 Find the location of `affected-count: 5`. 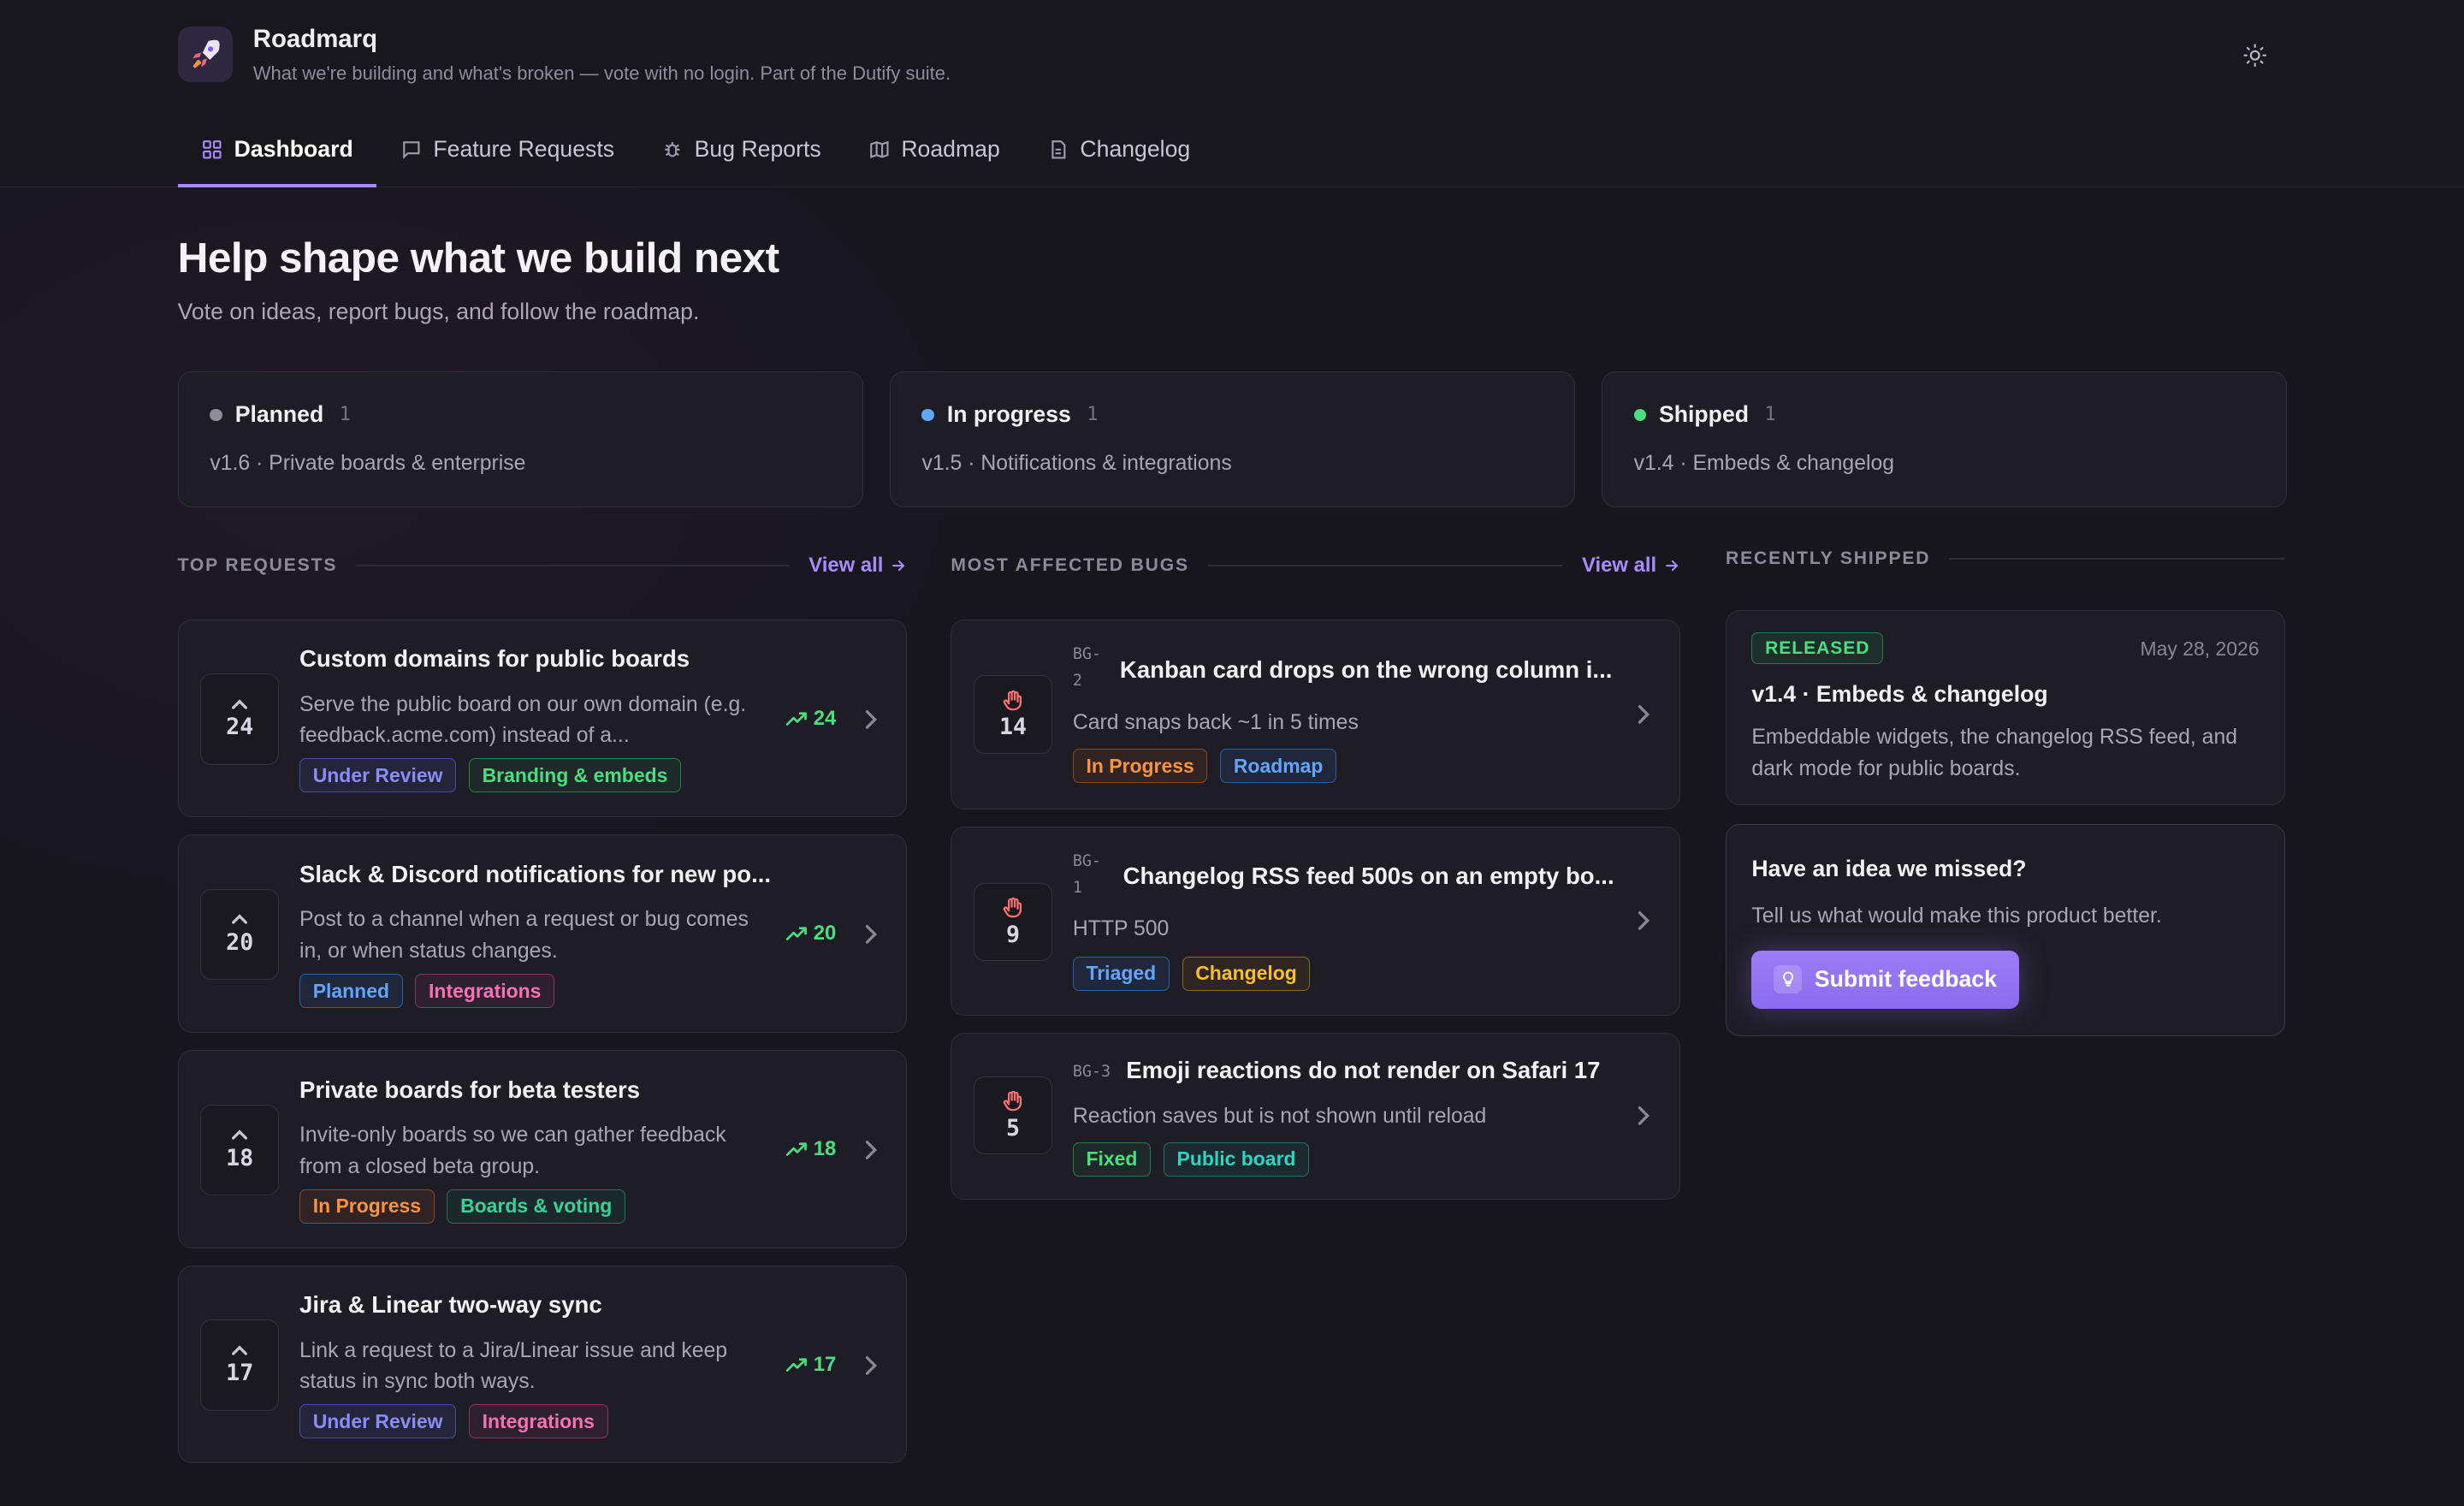

affected-count: 5 is located at coordinates (1013, 1127).